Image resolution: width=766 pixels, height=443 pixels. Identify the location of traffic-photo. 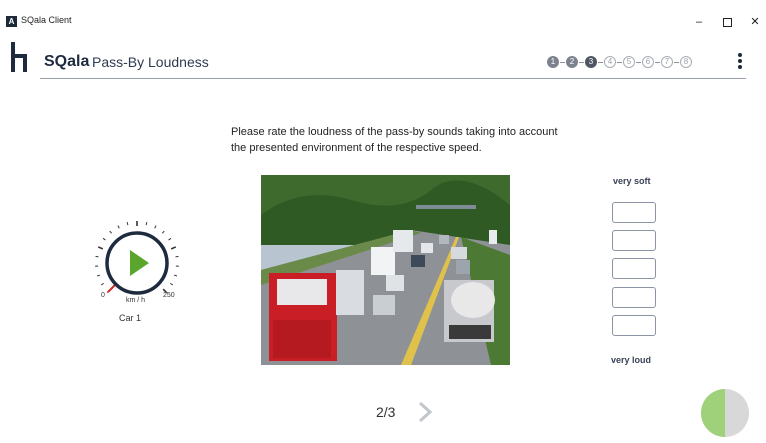
(385, 270).